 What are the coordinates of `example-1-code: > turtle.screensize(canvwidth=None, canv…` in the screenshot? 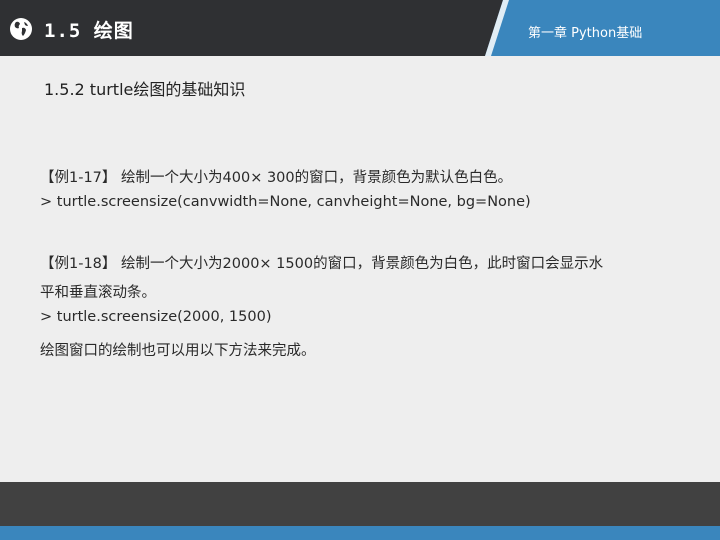 It's located at (285, 202).